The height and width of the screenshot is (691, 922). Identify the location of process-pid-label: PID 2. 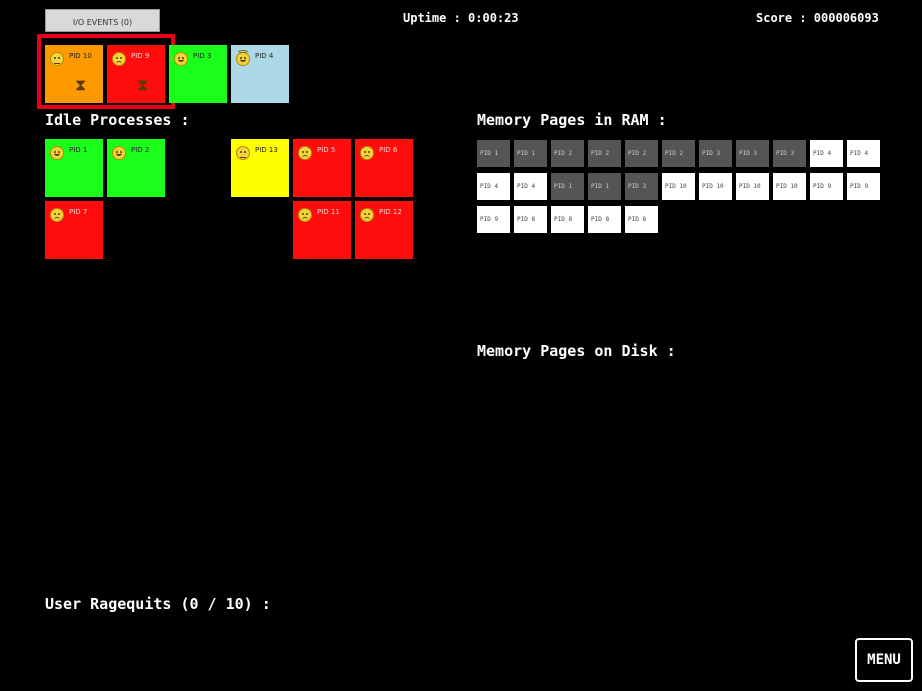
(140, 150).